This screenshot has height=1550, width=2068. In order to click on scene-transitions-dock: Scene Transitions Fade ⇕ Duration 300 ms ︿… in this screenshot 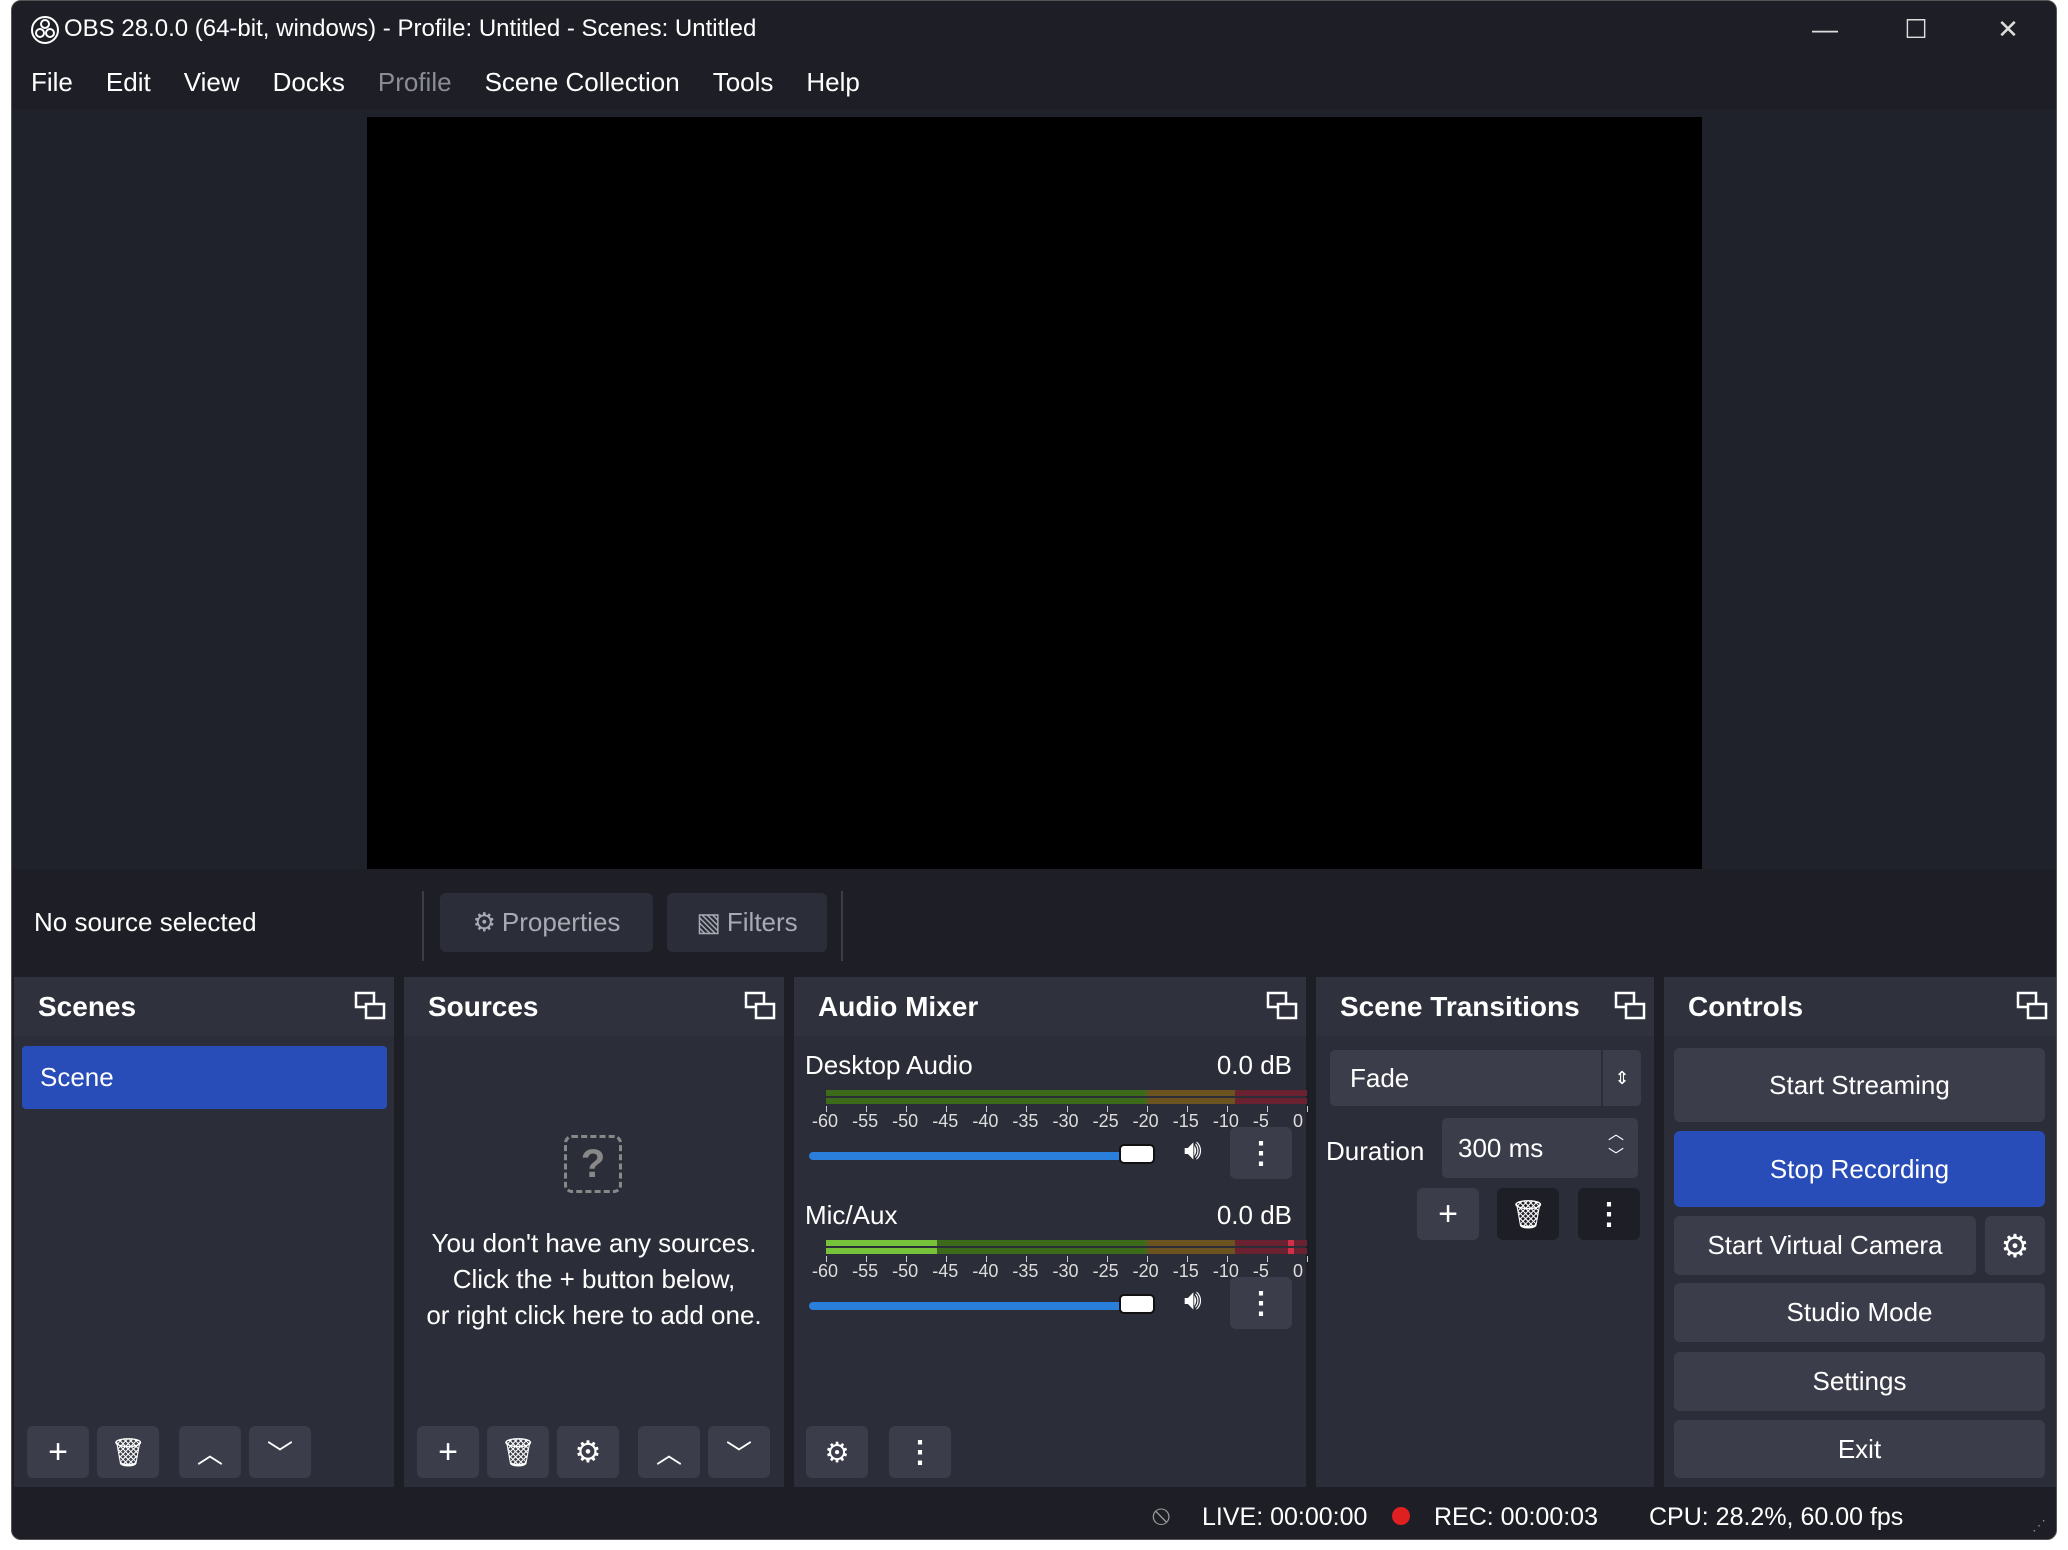, I will do `click(1485, 1232)`.